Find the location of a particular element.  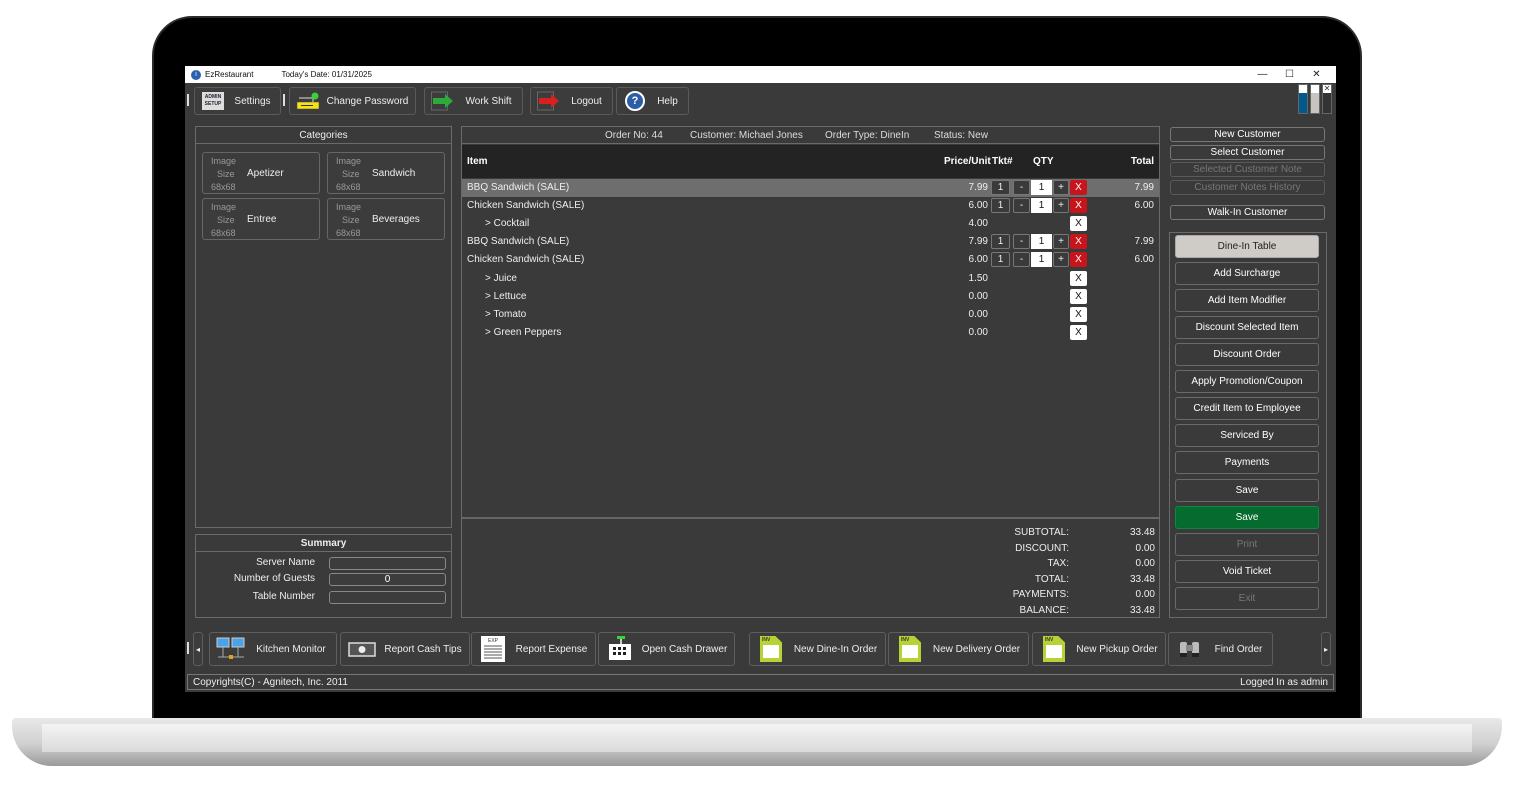

category-beverages: Image Size 68x68 Beverages is located at coordinates (386, 219).